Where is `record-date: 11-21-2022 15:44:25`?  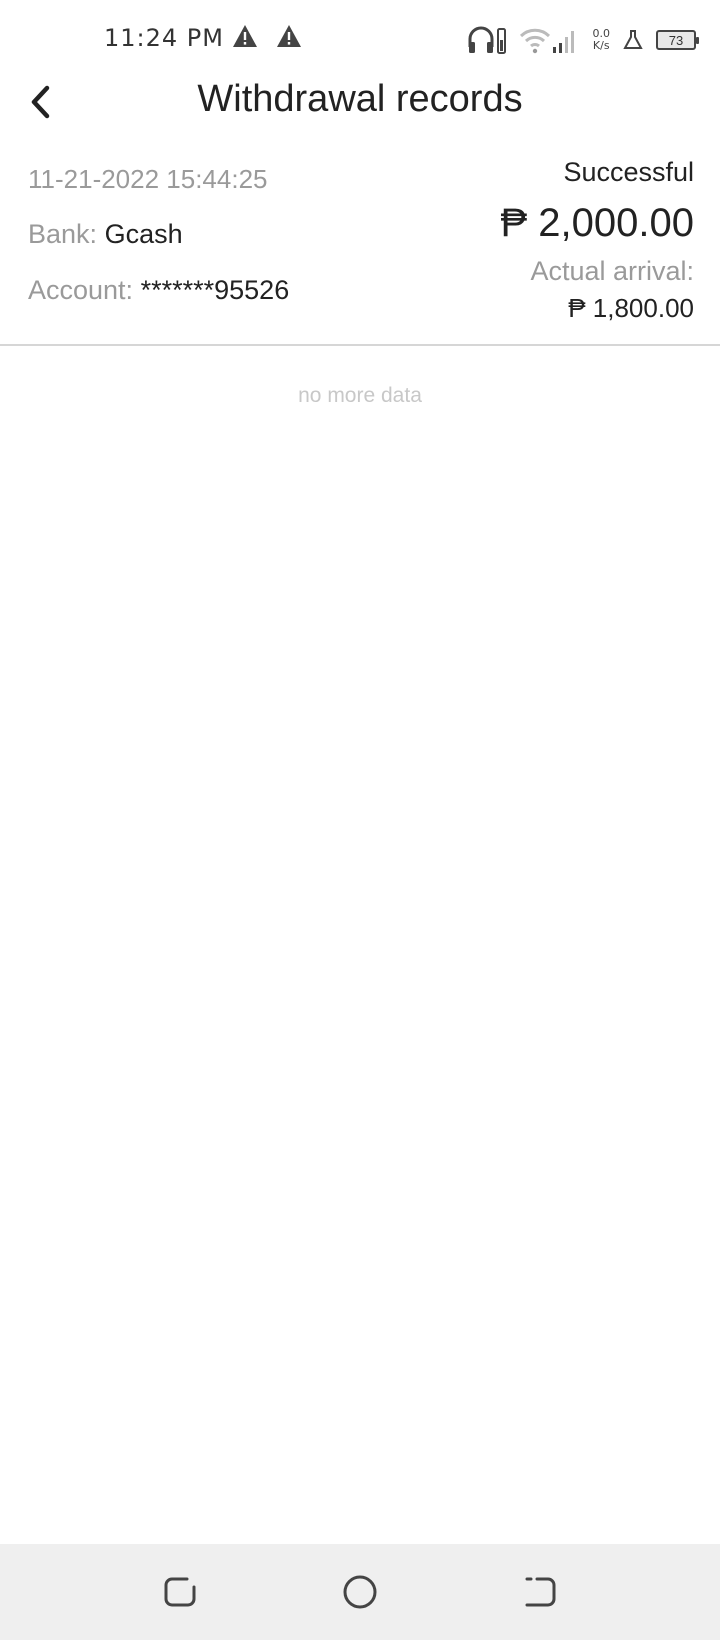 record-date: 11-21-2022 15:44:25 is located at coordinates (148, 179).